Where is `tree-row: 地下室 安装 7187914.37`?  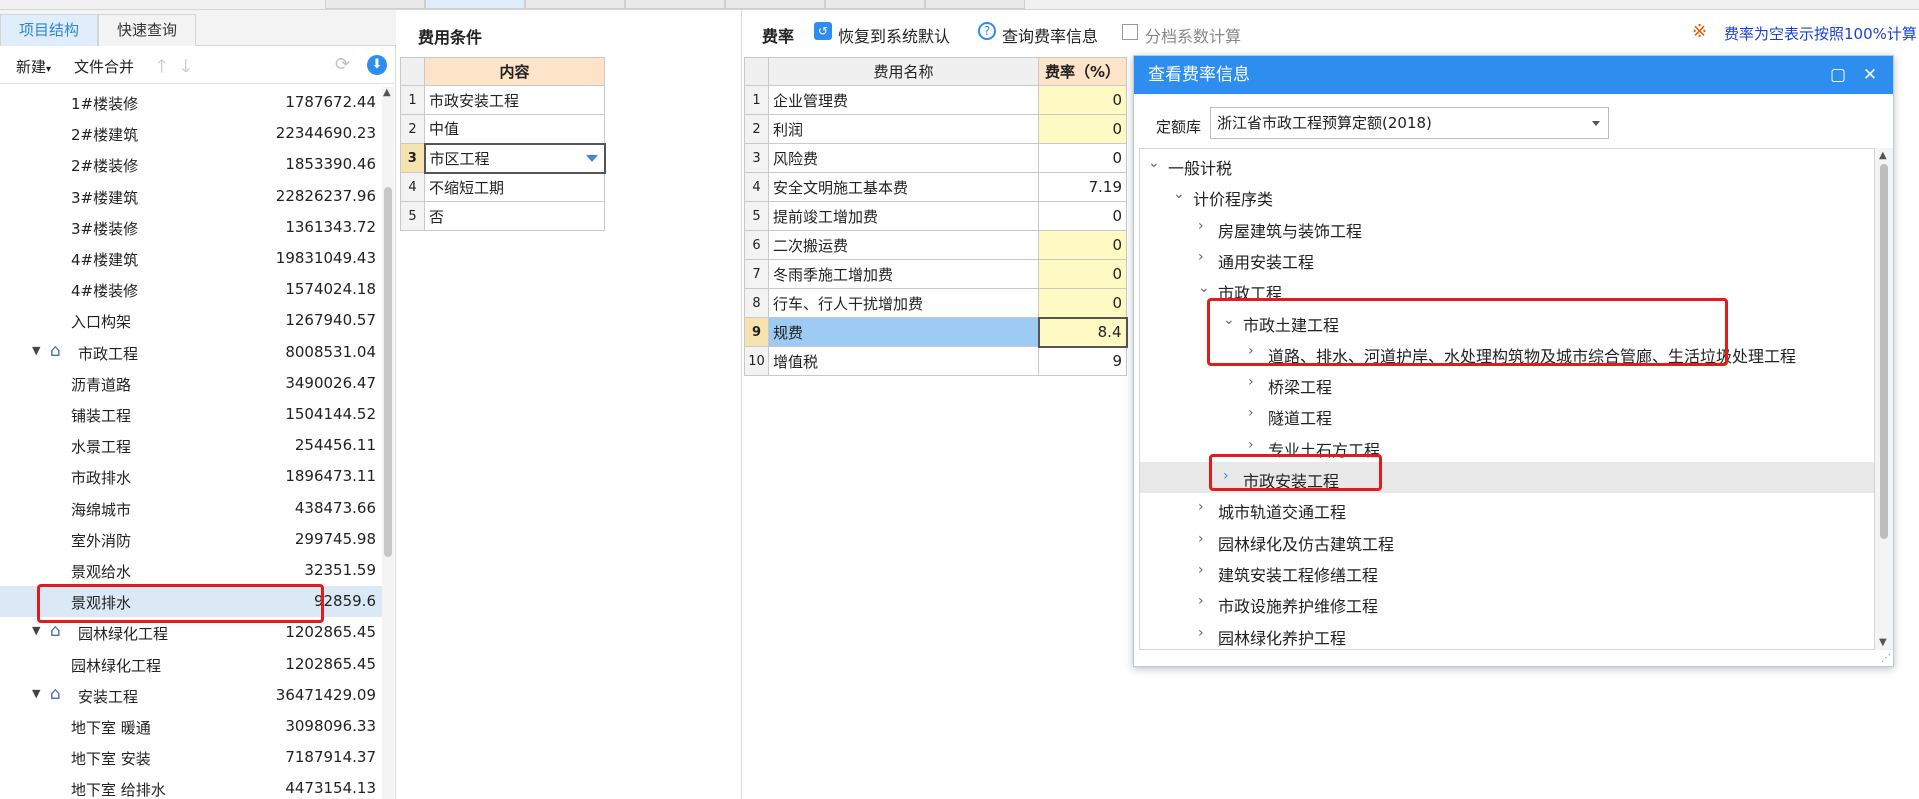
tree-row: 地下室 安装 7187914.37 is located at coordinates (191, 757).